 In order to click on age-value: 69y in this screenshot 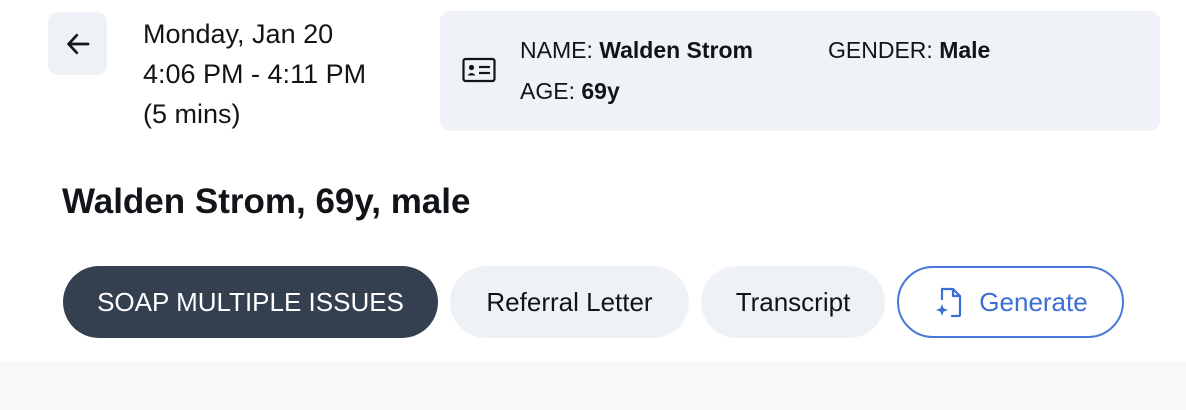, I will do `click(600, 91)`.